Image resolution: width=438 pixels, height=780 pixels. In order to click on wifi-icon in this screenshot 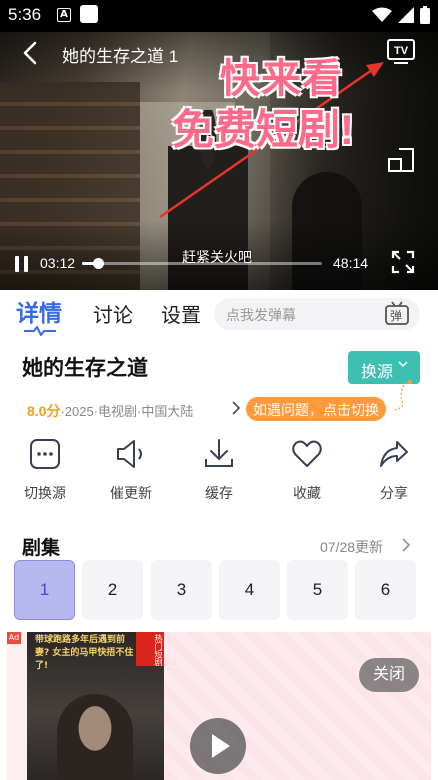, I will do `click(382, 14)`.